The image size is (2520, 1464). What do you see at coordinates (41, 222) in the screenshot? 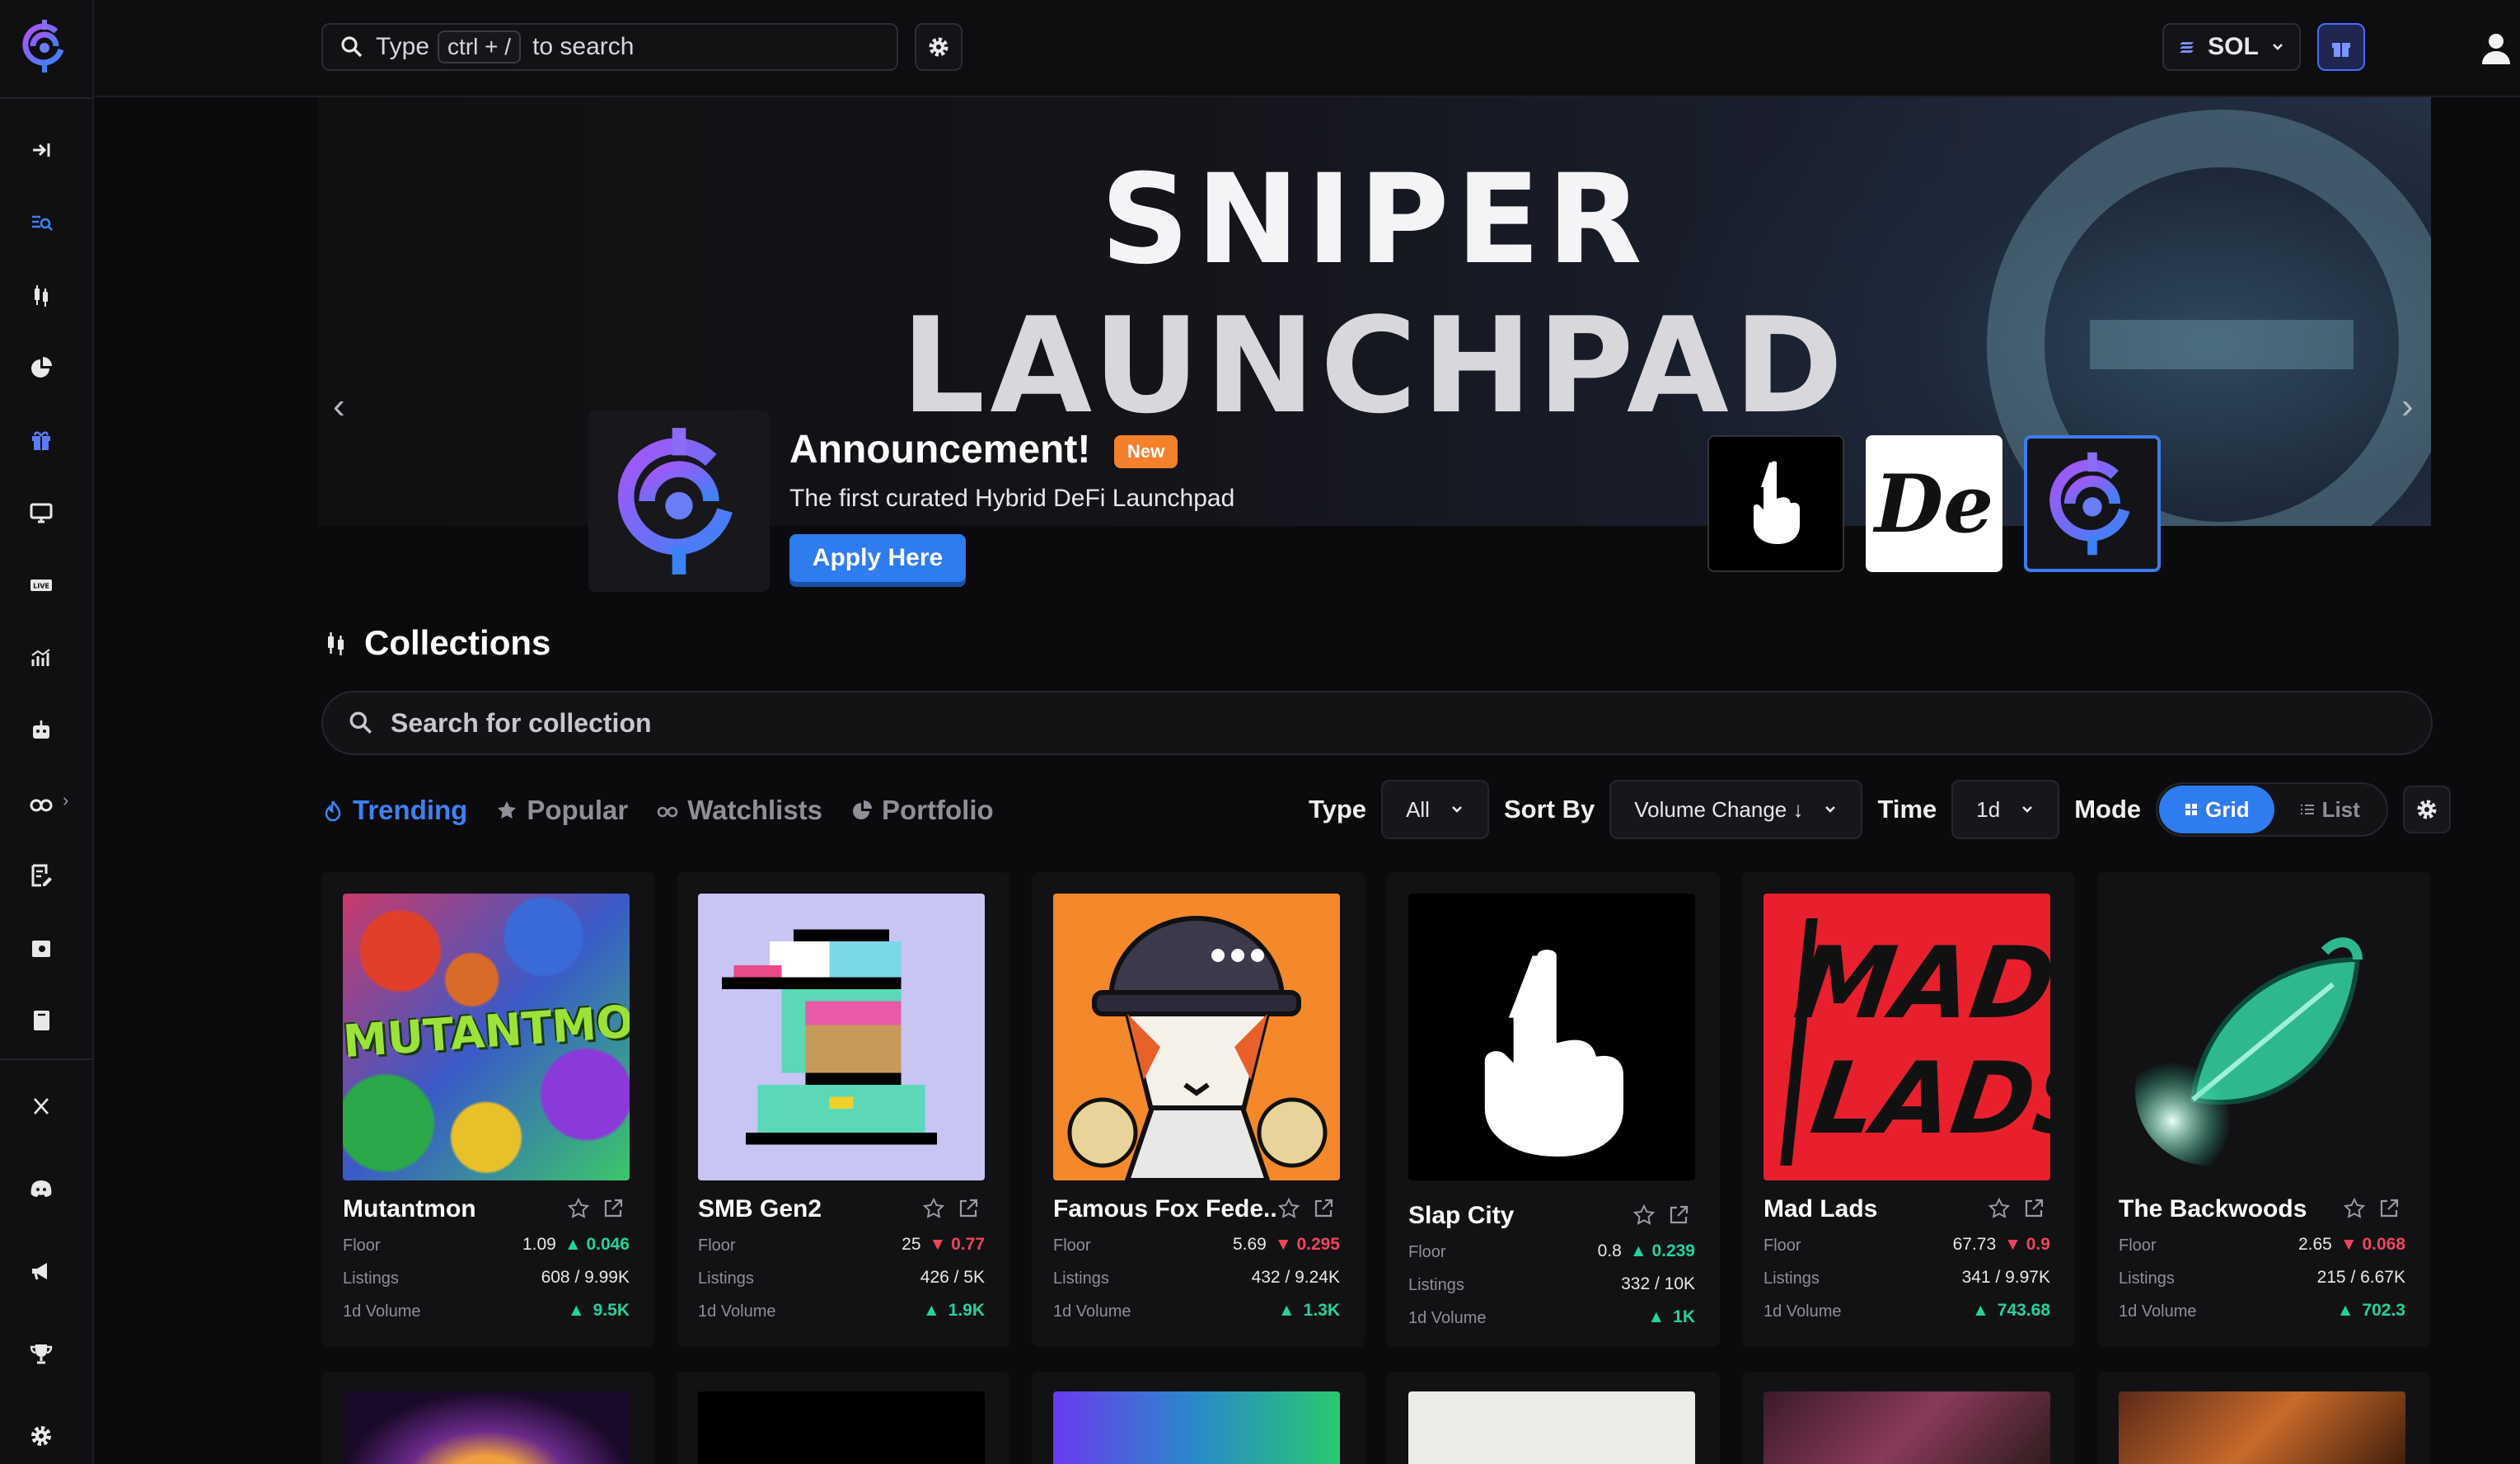
I see `collections-search-icon` at bounding box center [41, 222].